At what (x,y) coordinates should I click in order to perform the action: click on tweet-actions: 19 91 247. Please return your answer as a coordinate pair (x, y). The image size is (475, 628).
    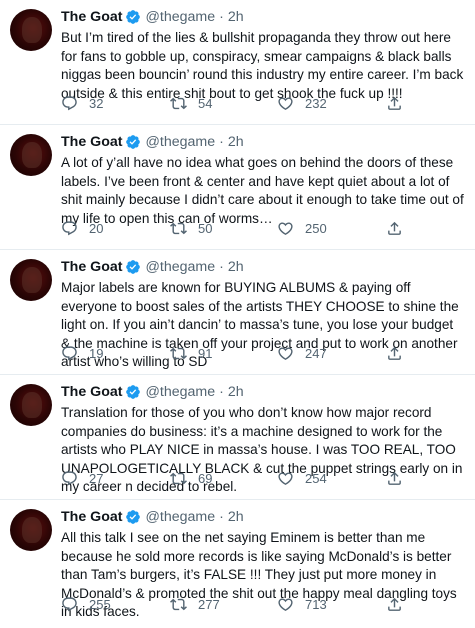
    Looking at the image, I should click on (263, 353).